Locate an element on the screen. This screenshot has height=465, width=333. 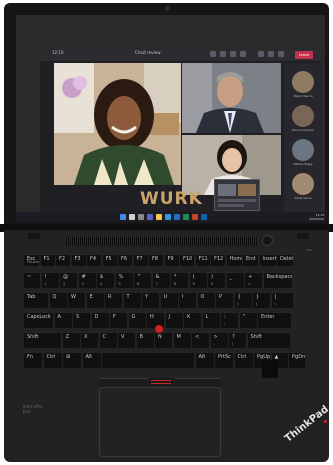
outlook-icon is located at coordinates (204, 217).